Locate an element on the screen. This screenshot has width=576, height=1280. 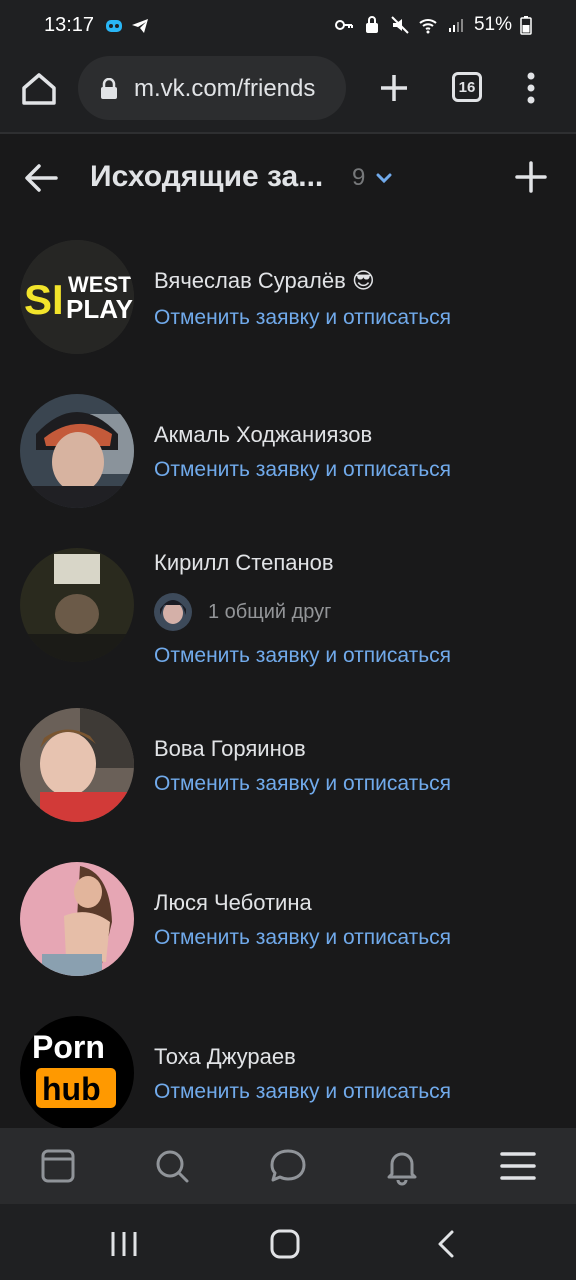
battery-percent: 51% is located at coordinates (492, 24).